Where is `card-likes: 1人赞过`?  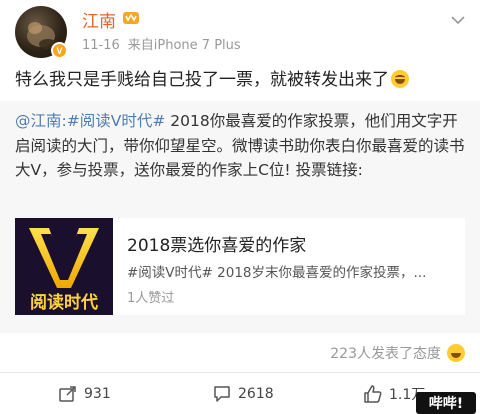
card-likes: 1人赞过 is located at coordinates (151, 298).